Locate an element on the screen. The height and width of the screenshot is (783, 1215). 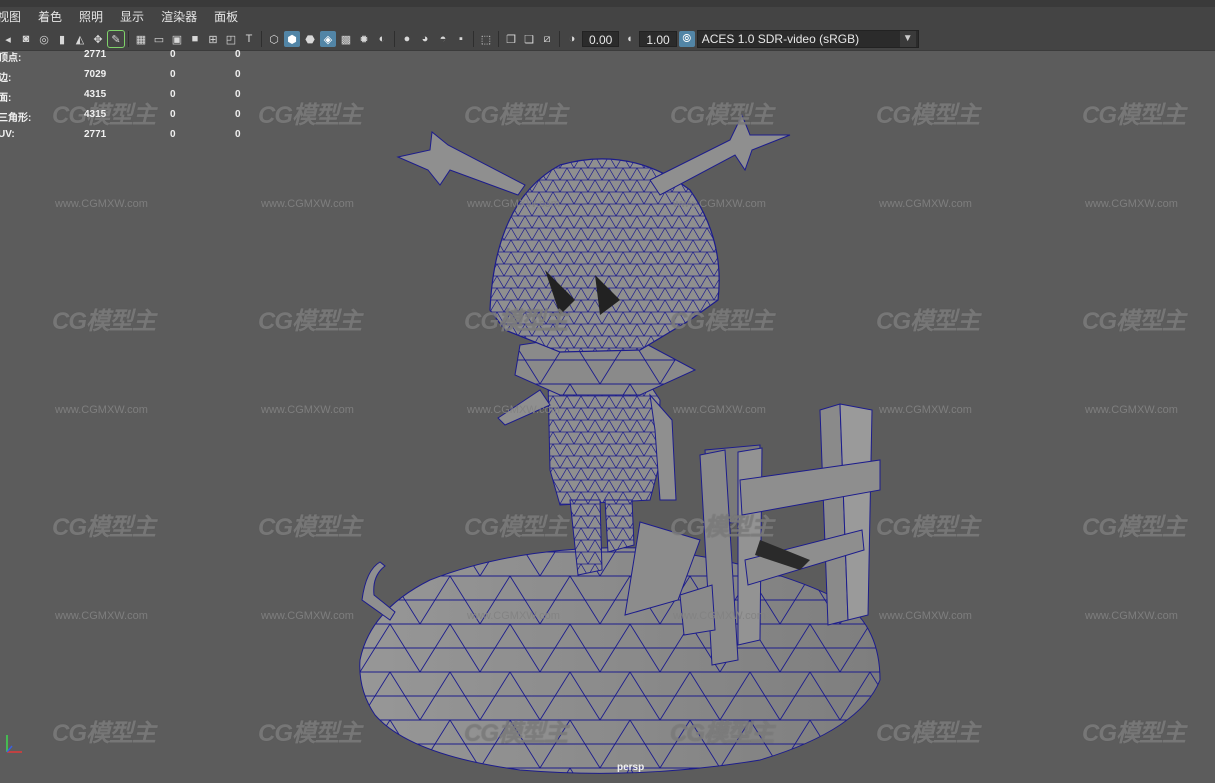
gamma-field: 1.00 is located at coordinates (658, 39).